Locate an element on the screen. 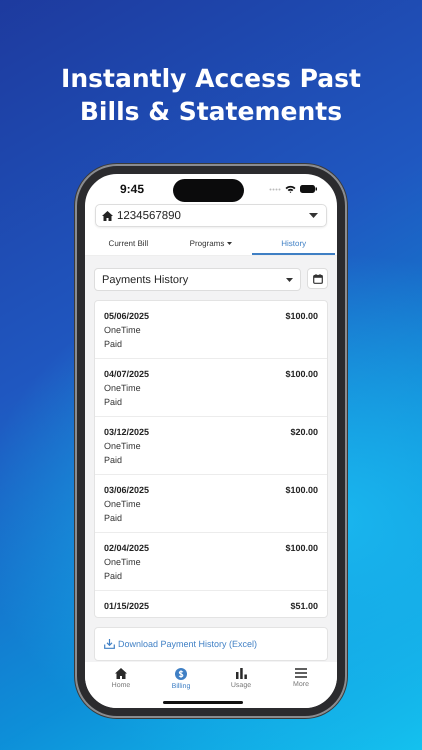  calendar-button is located at coordinates (317, 278).